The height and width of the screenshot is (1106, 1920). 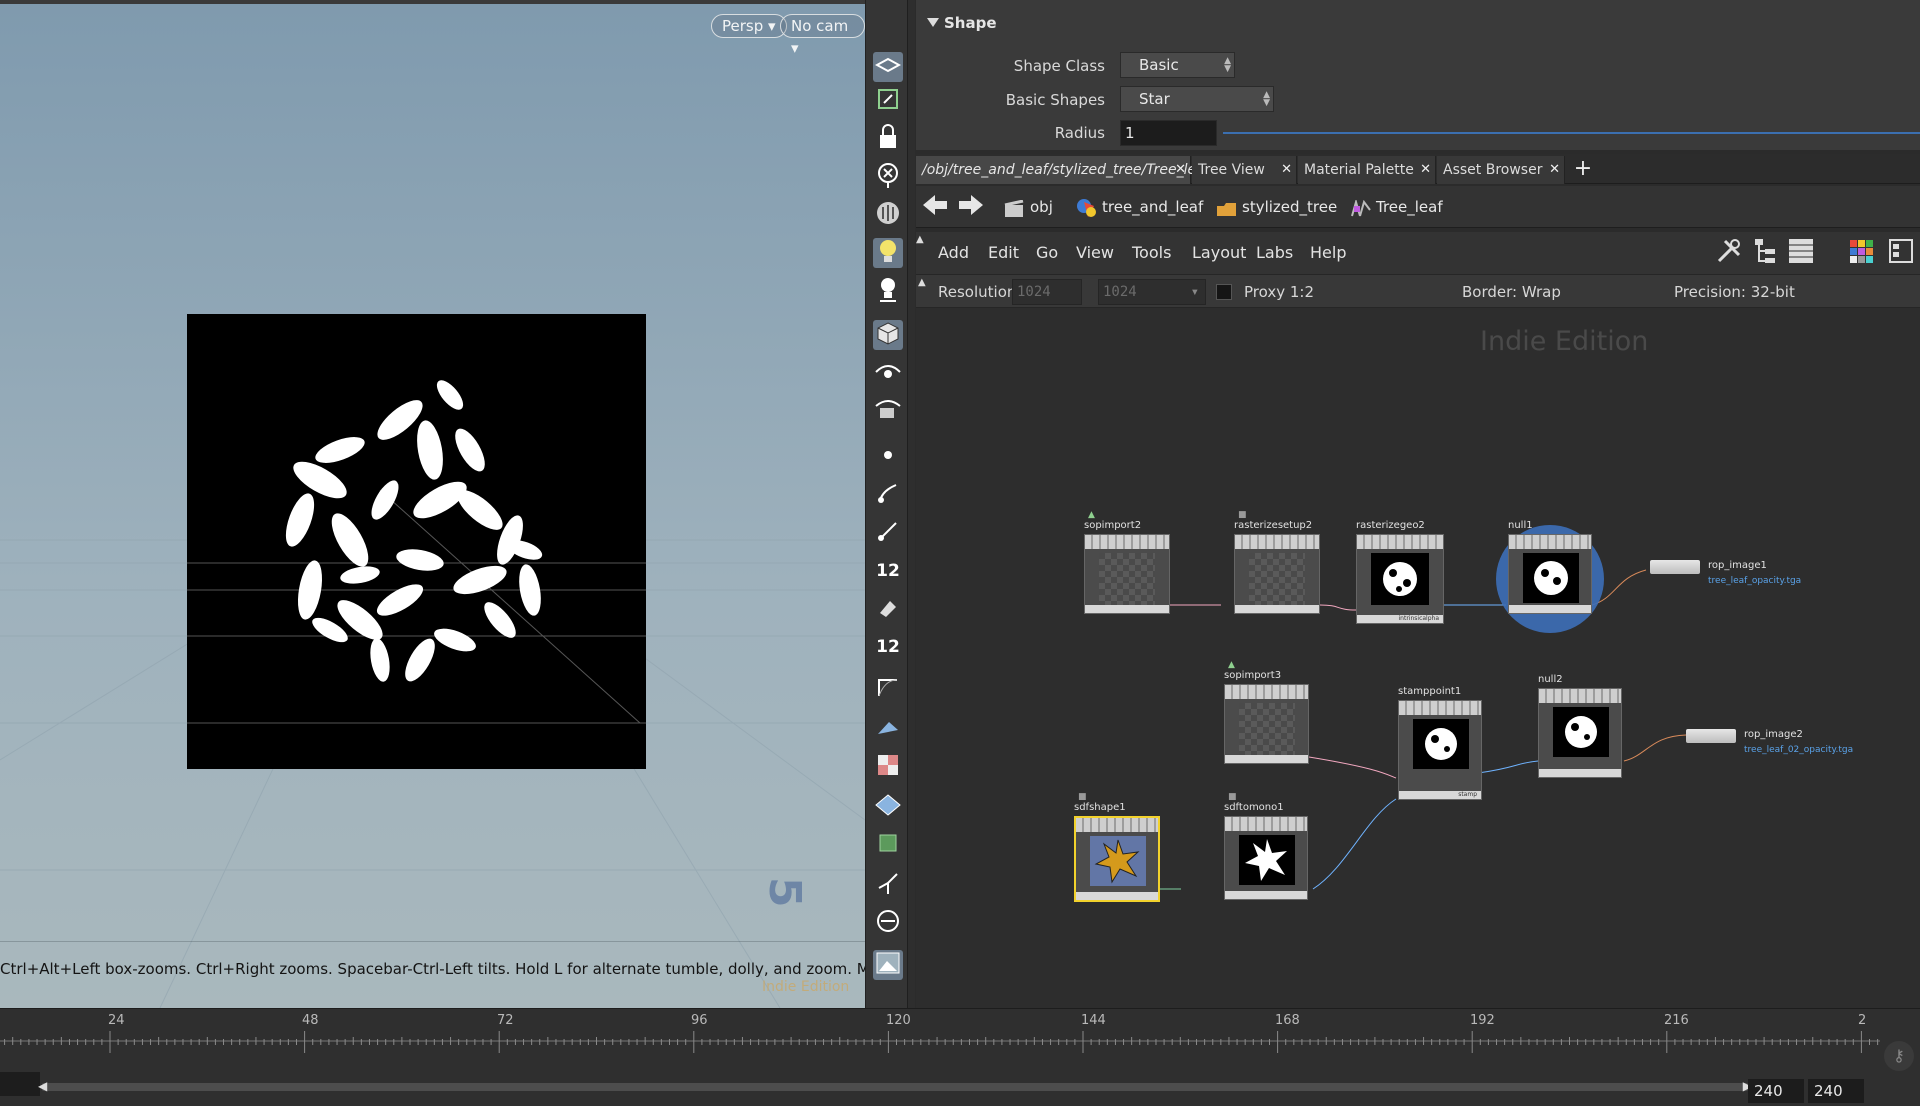 What do you see at coordinates (1501, 170) in the screenshot?
I see `tab-asset-browser: Asset Browser ✕` at bounding box center [1501, 170].